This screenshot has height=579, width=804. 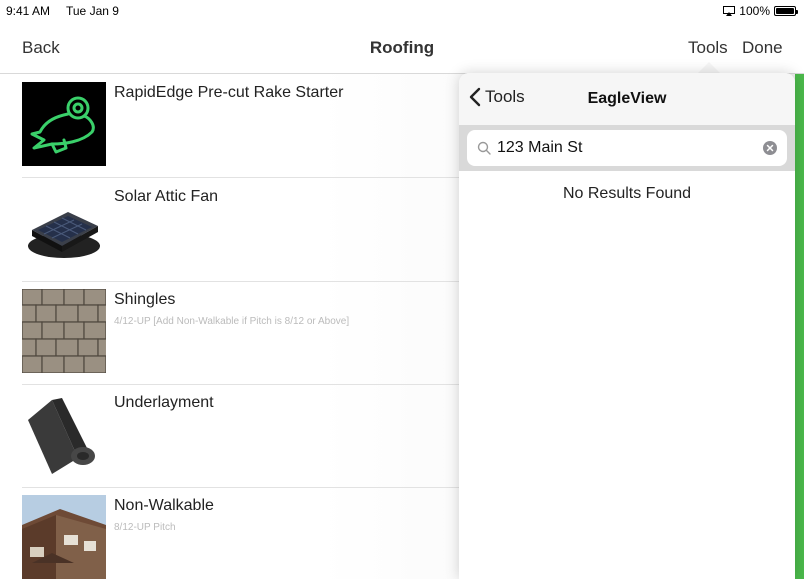 I want to click on popover-title: EagleView, so click(x=627, y=98).